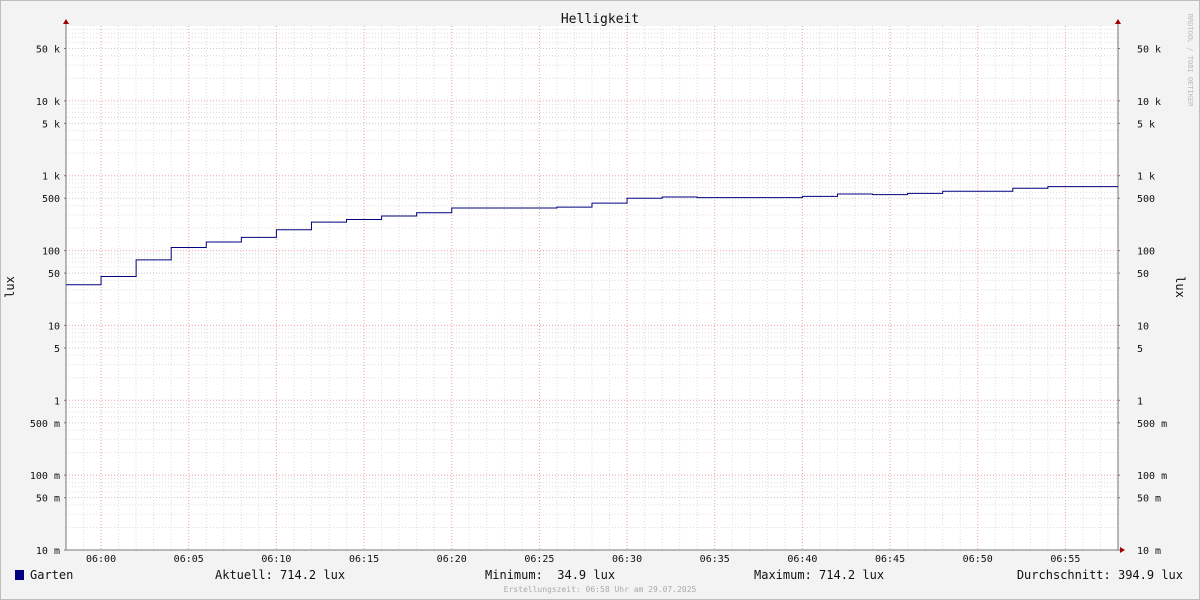 The image size is (1200, 600). What do you see at coordinates (1149, 551) in the screenshot?
I see `y-tick-label-right: 10 m` at bounding box center [1149, 551].